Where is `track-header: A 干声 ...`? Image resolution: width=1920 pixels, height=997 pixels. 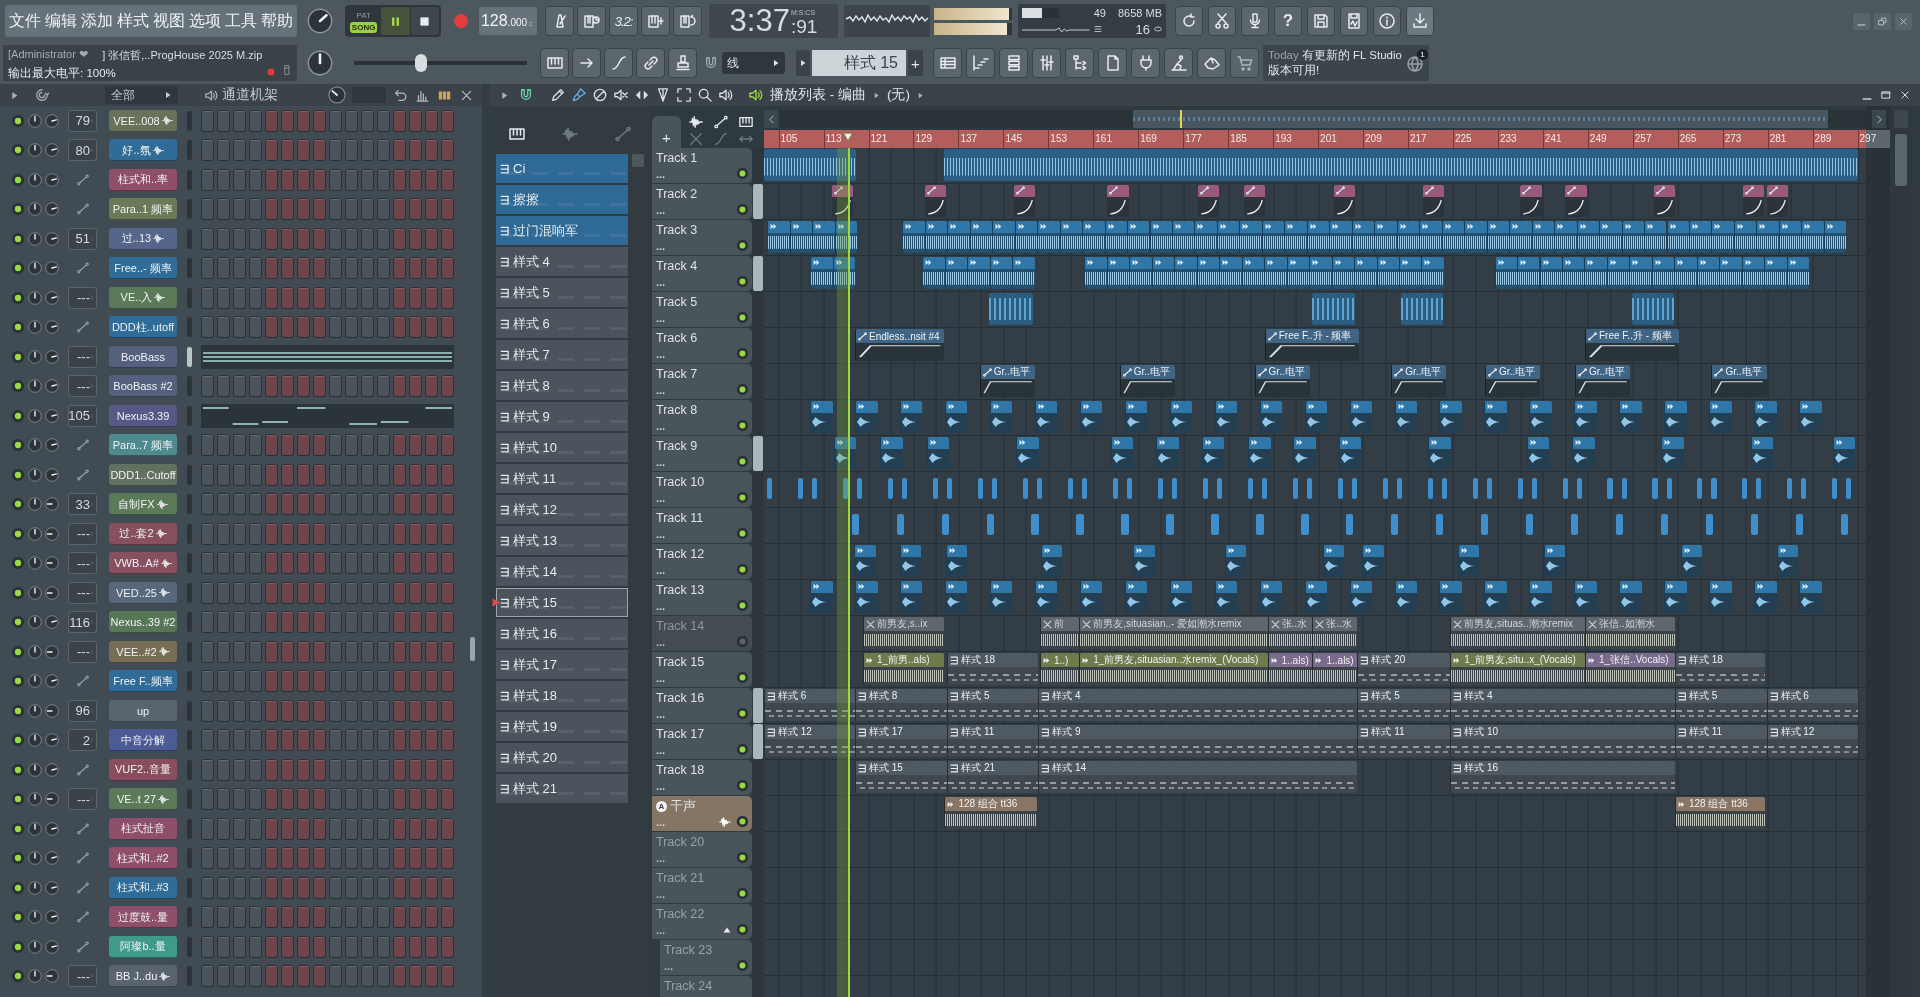 track-header: A 干声 ... is located at coordinates (702, 813).